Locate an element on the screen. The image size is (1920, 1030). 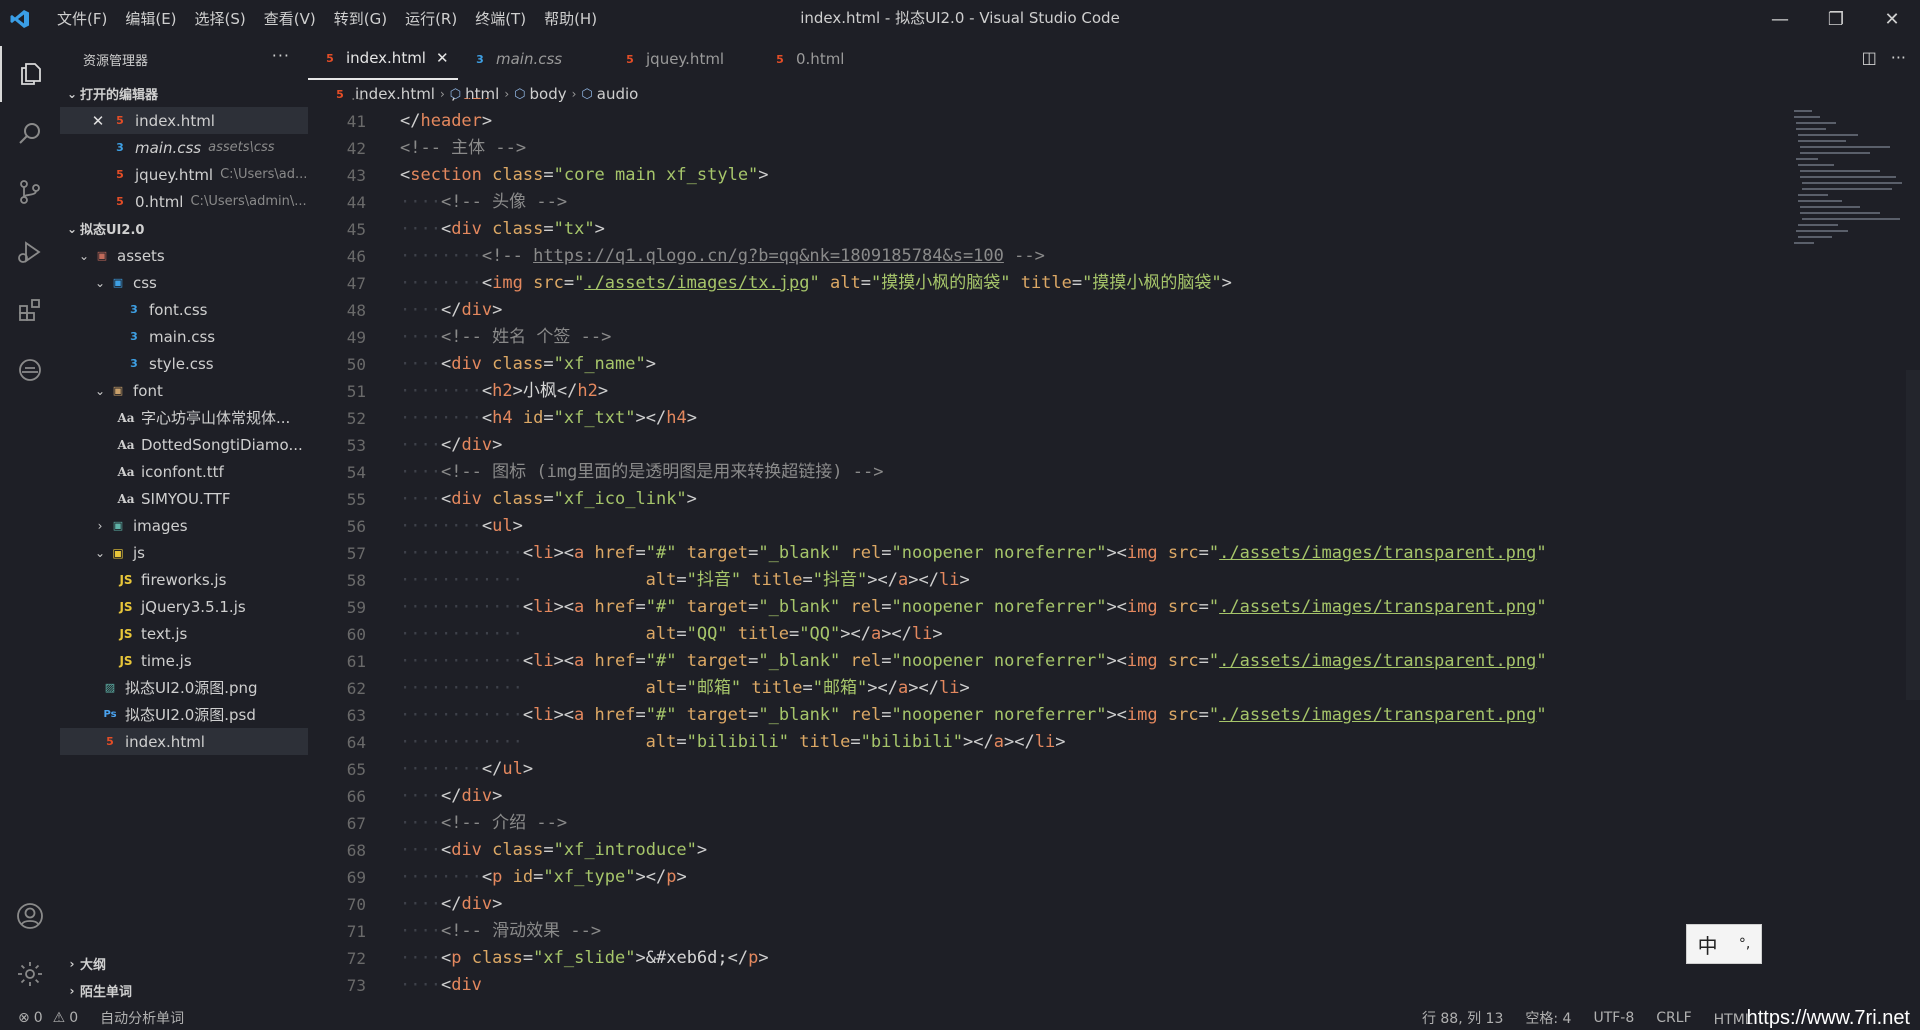
file-item: 5 index.html is located at coordinates (184, 741).